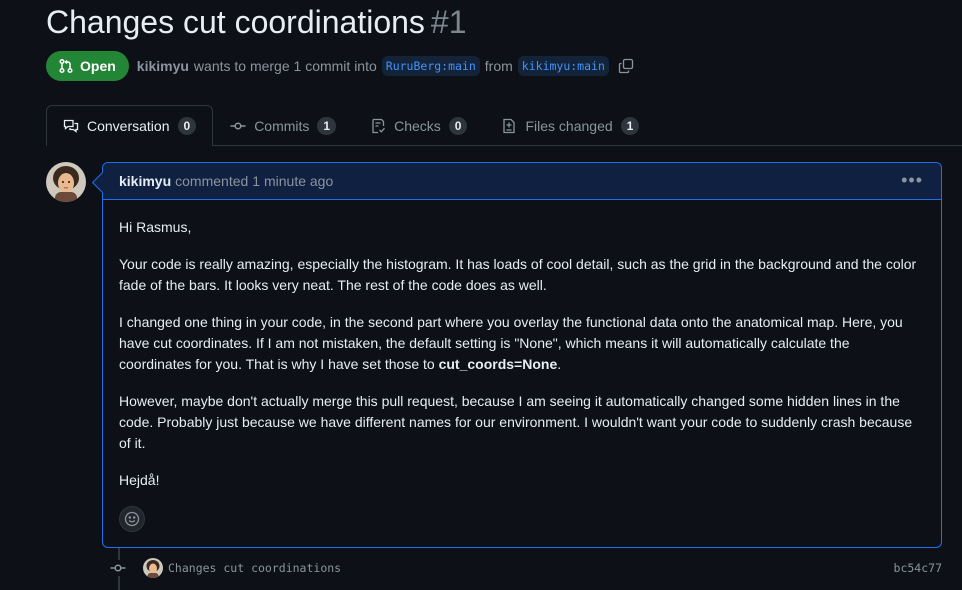 Image resolution: width=962 pixels, height=590 pixels. What do you see at coordinates (139, 480) in the screenshot?
I see `comment-paragraph: Hejdå!` at bounding box center [139, 480].